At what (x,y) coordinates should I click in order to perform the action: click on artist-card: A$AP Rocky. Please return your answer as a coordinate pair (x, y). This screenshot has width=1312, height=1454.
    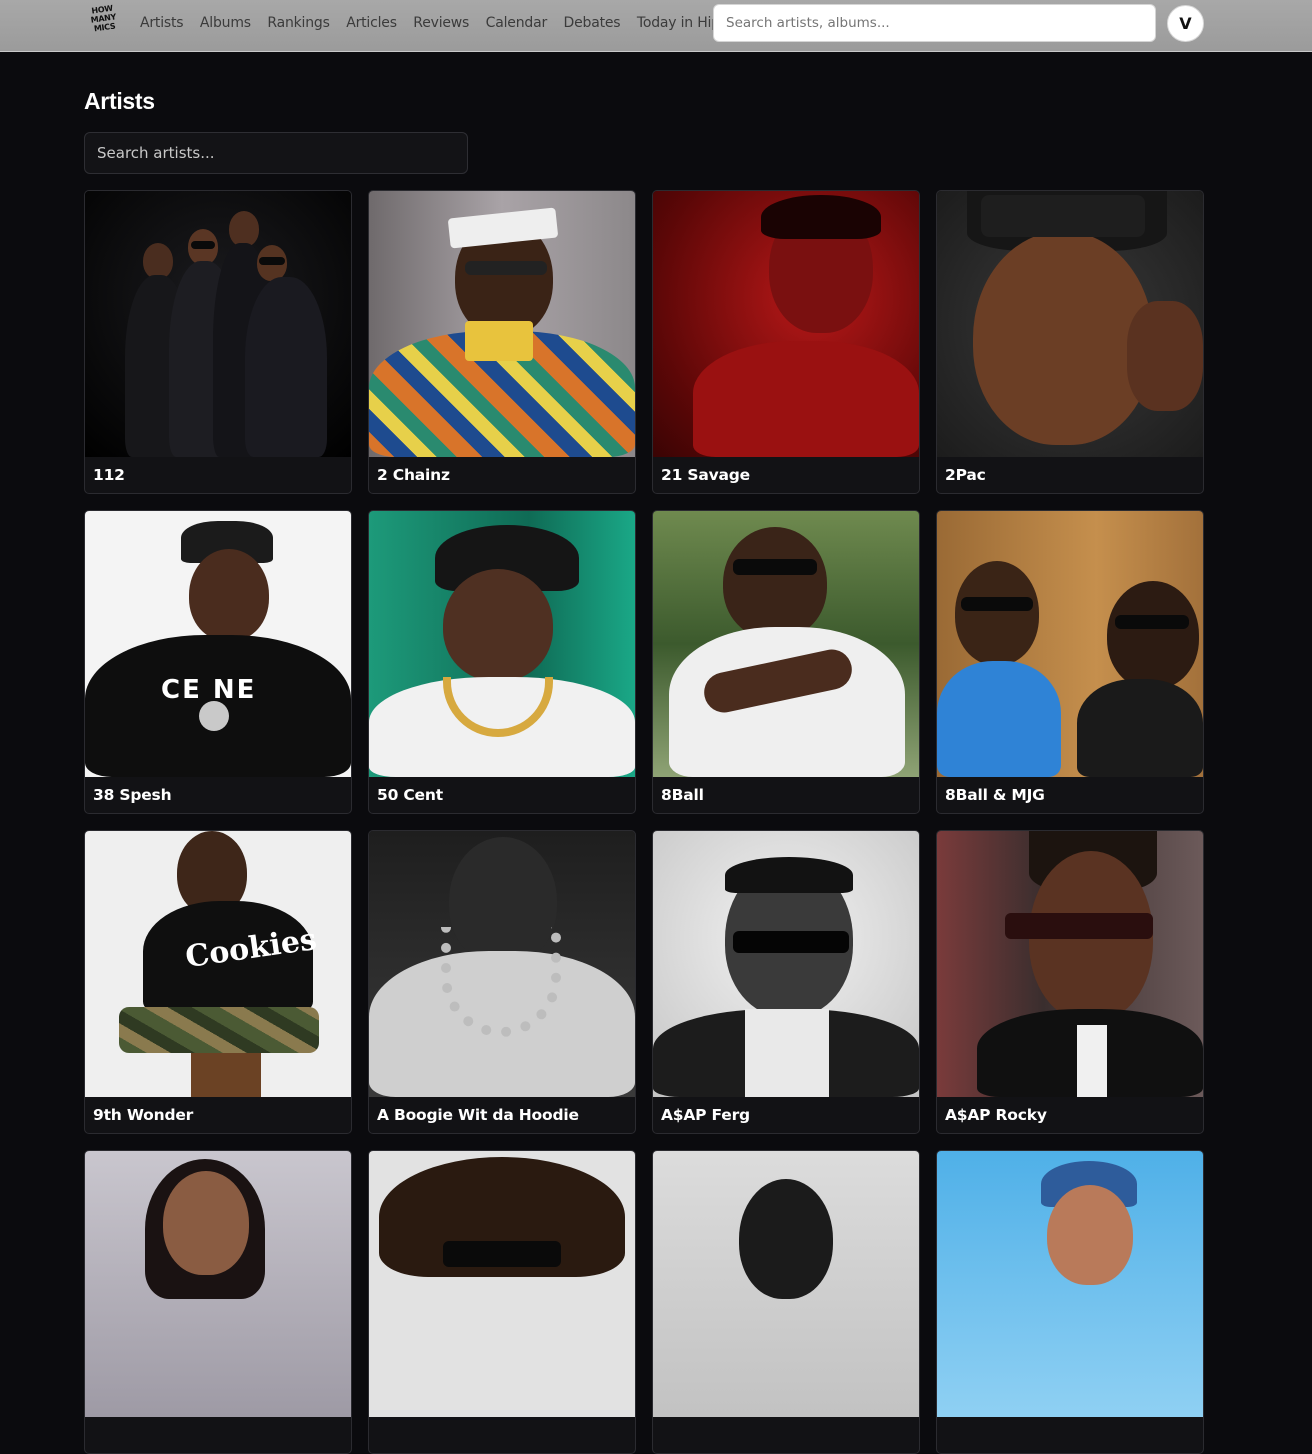
    Looking at the image, I should click on (1070, 982).